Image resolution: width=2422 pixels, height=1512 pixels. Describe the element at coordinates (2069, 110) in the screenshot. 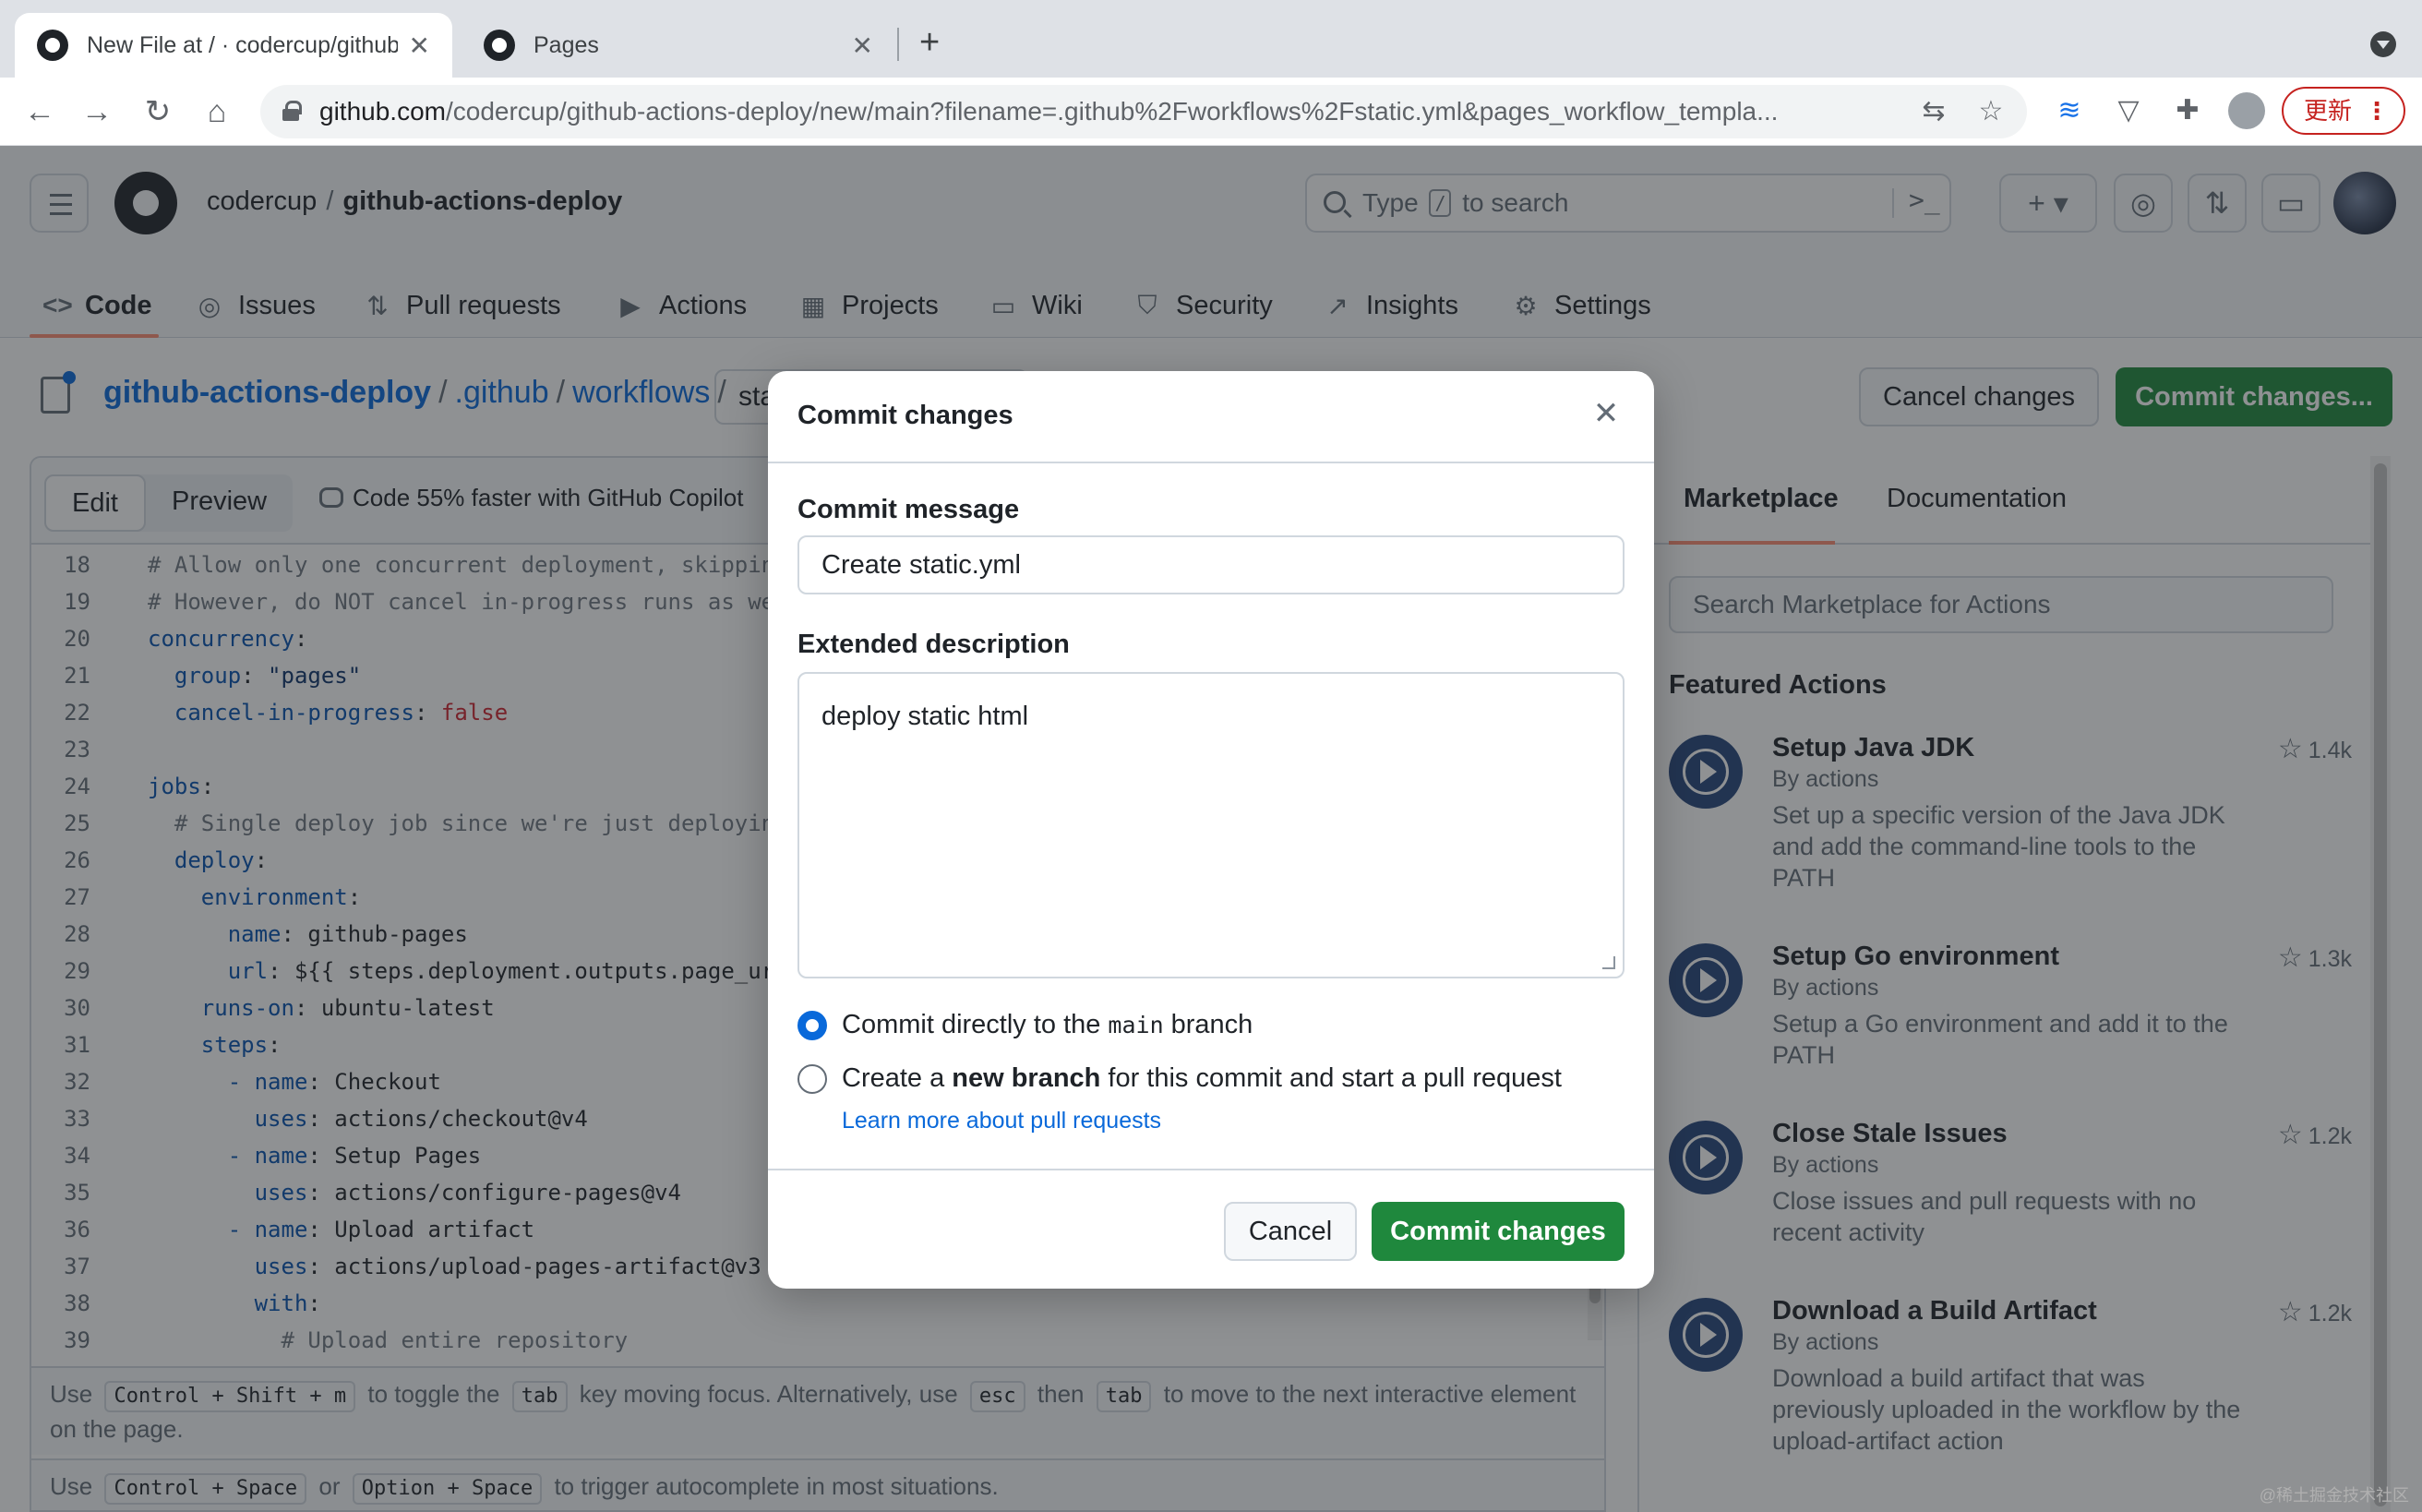

I see `extension-layers-icon: ≋` at that location.